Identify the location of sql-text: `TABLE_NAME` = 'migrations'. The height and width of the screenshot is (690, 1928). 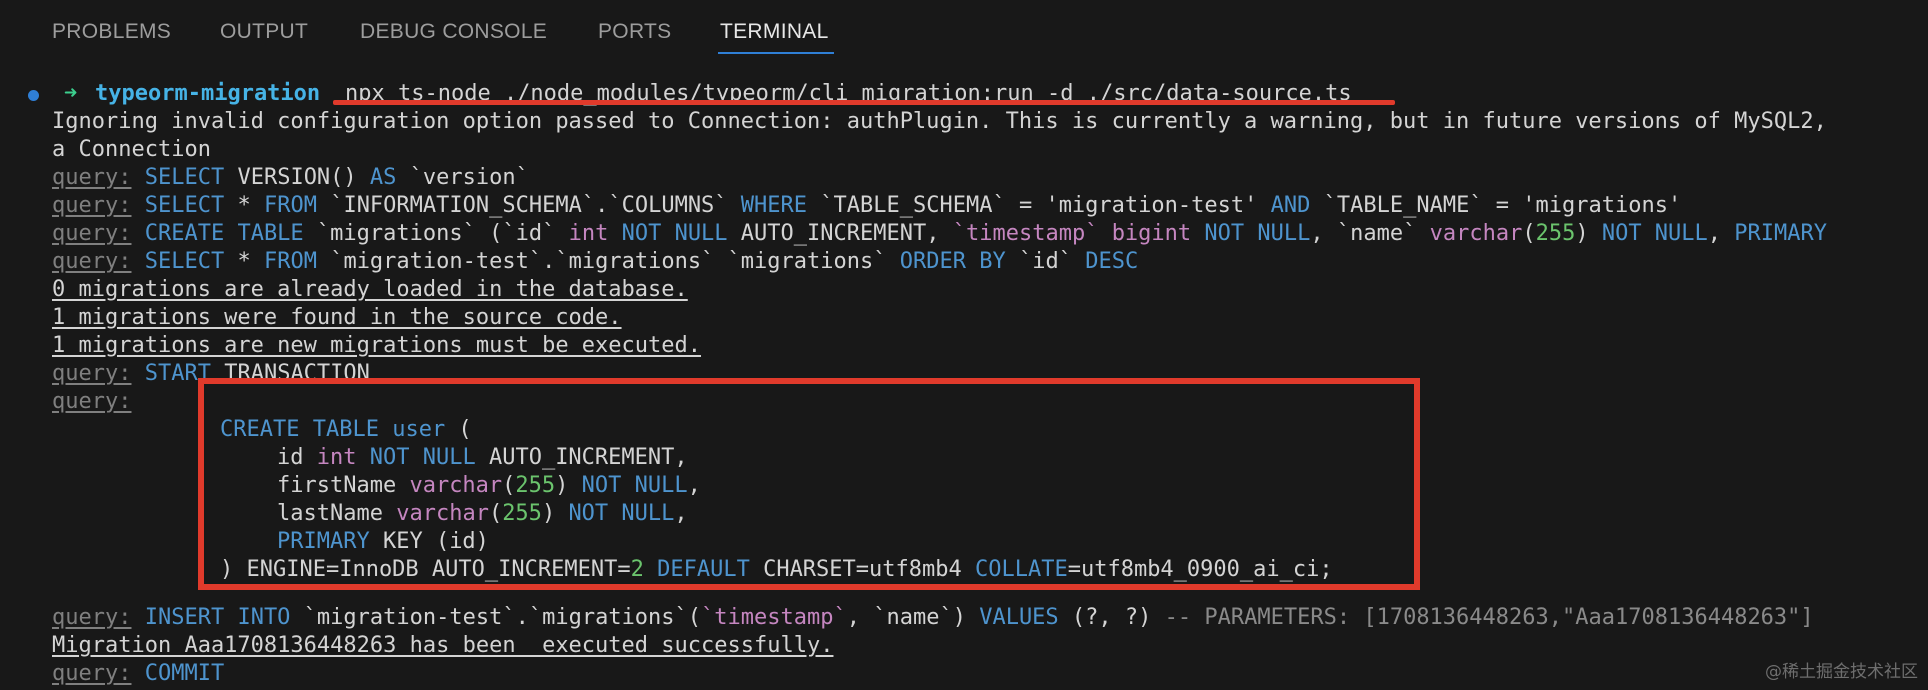
(1496, 205).